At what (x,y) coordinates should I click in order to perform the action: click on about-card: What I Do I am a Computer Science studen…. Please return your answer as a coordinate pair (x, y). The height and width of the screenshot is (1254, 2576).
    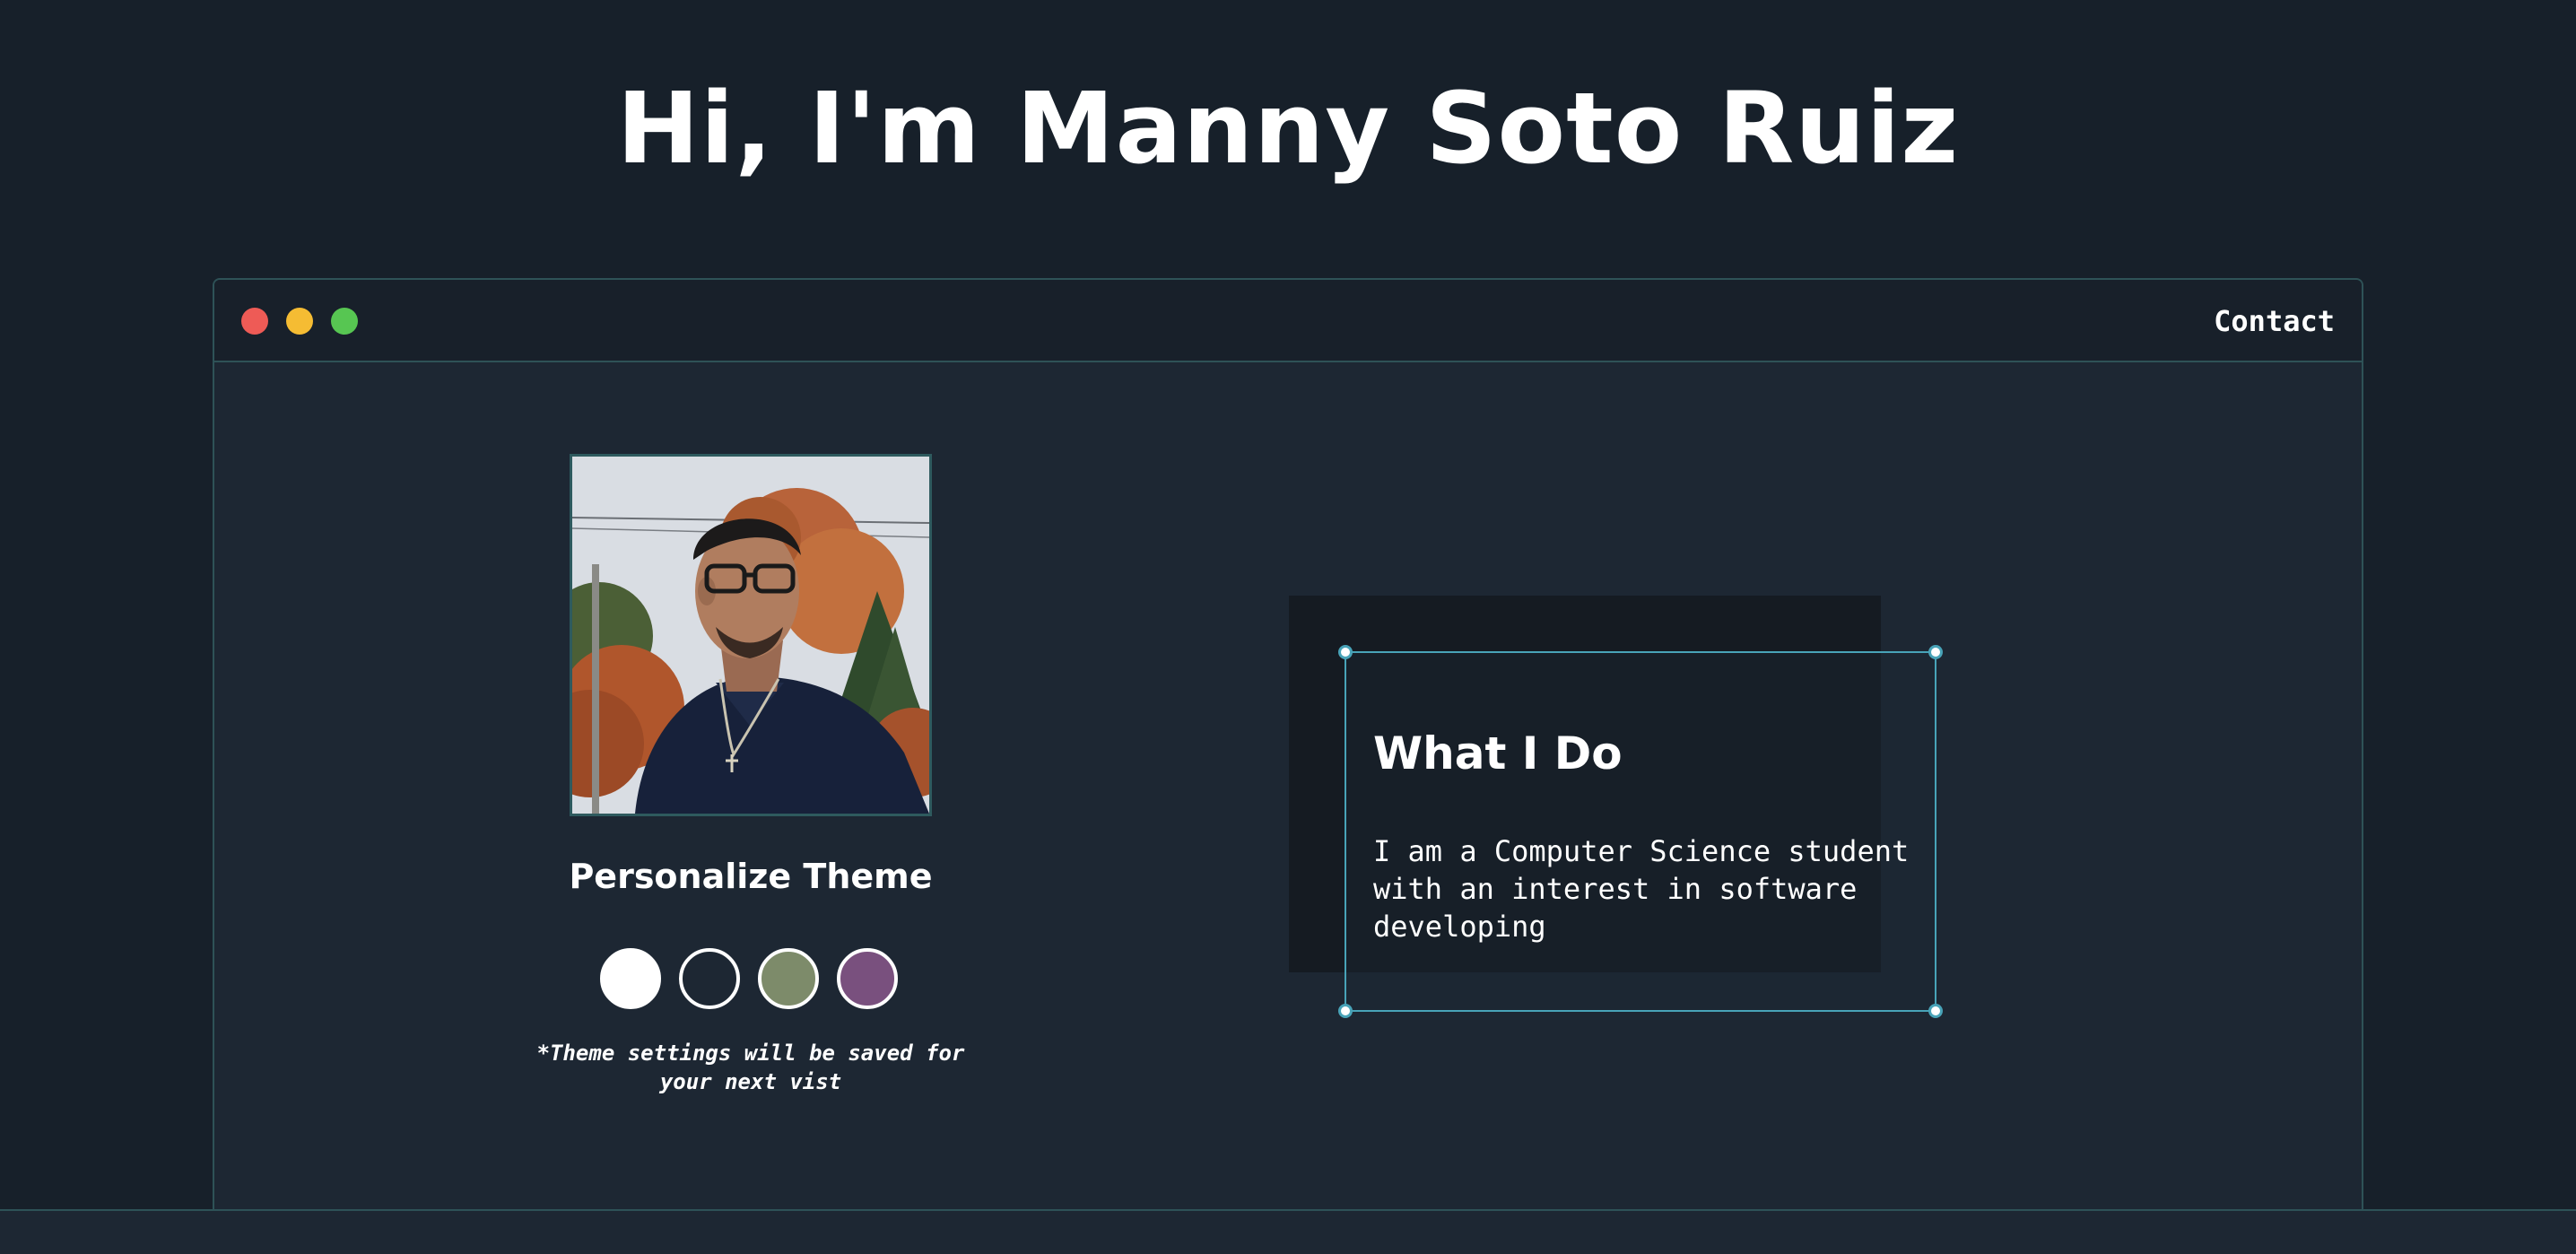
    Looking at the image, I should click on (1640, 831).